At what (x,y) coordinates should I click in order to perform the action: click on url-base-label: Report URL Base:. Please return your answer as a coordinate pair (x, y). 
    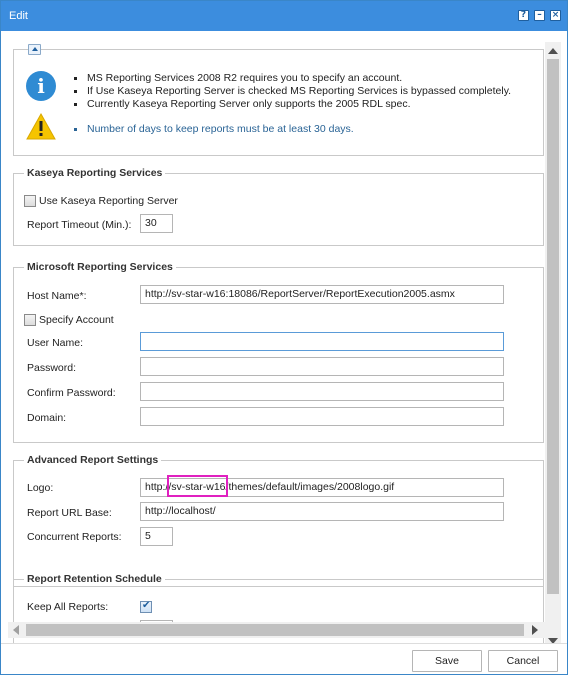
    Looking at the image, I should click on (69, 513).